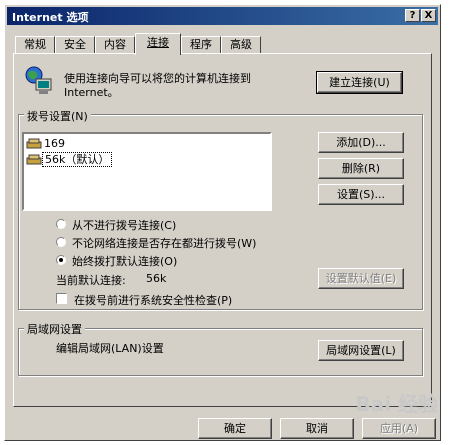  Describe the element at coordinates (317, 428) in the screenshot. I see `cancel-button: 取消` at that location.